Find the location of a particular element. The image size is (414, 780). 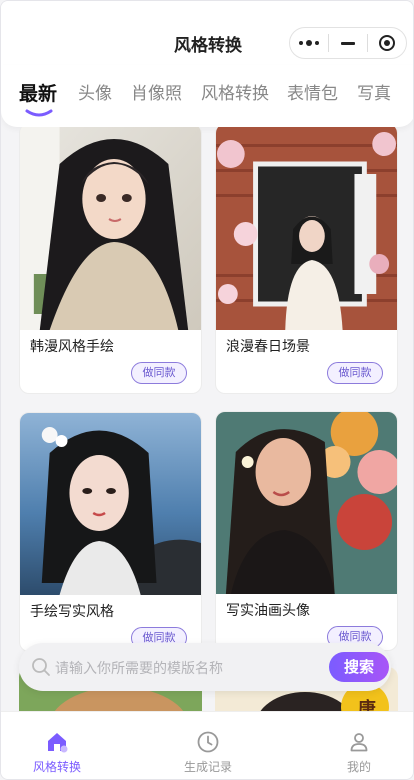

template-title: 写实油画头像 is located at coordinates (268, 611).